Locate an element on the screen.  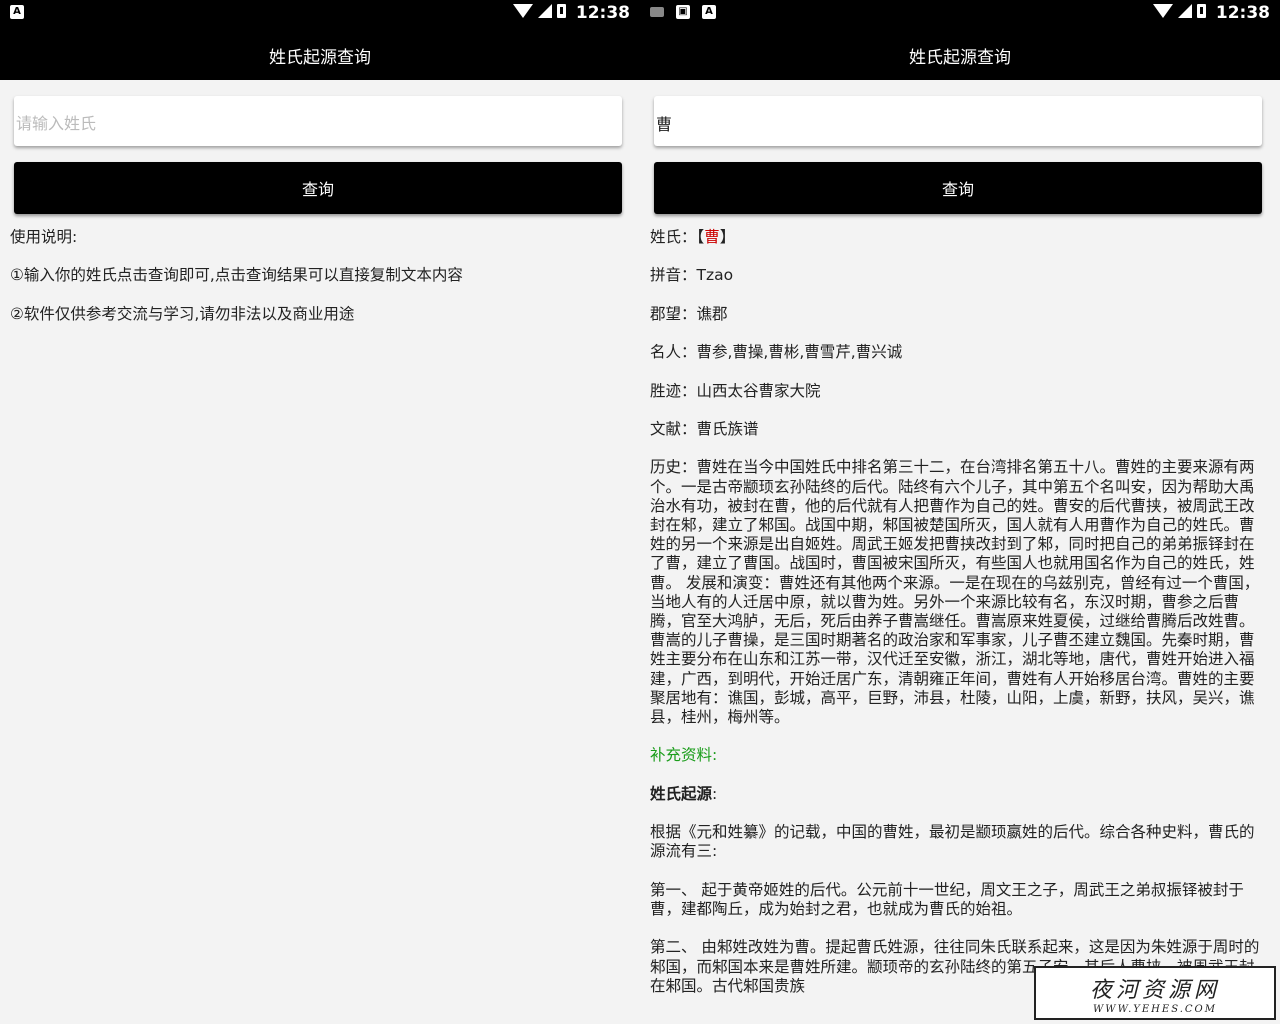
instructions-heading: 使用说明: is located at coordinates (44, 237).